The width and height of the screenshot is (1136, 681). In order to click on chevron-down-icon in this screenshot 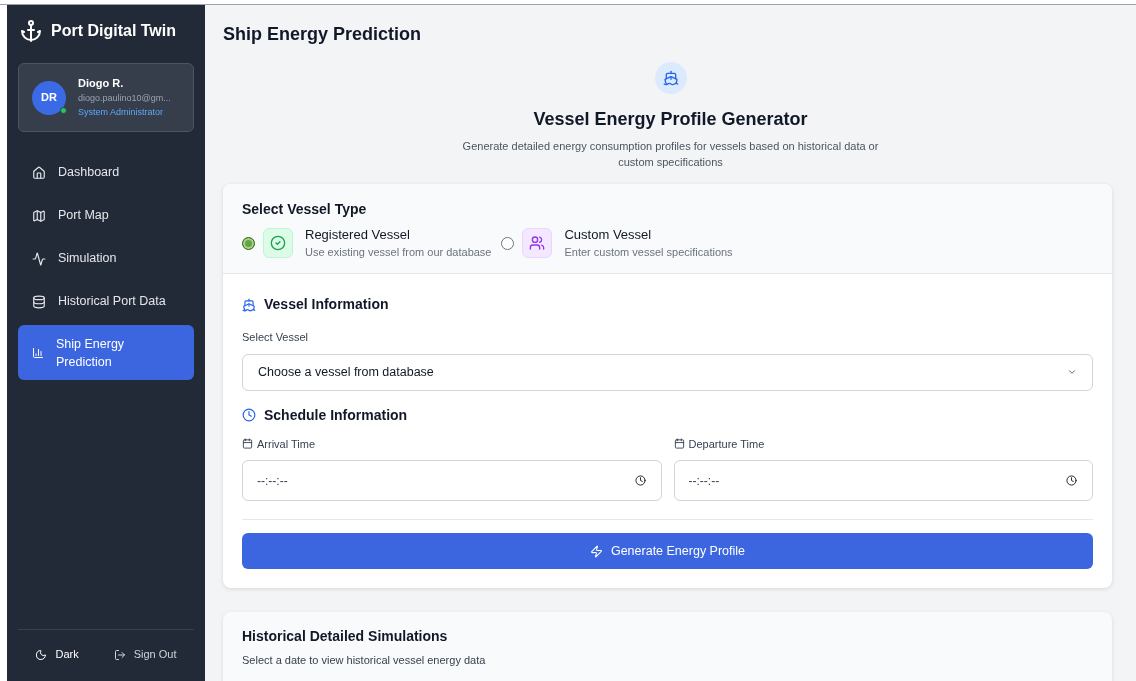, I will do `click(1072, 372)`.